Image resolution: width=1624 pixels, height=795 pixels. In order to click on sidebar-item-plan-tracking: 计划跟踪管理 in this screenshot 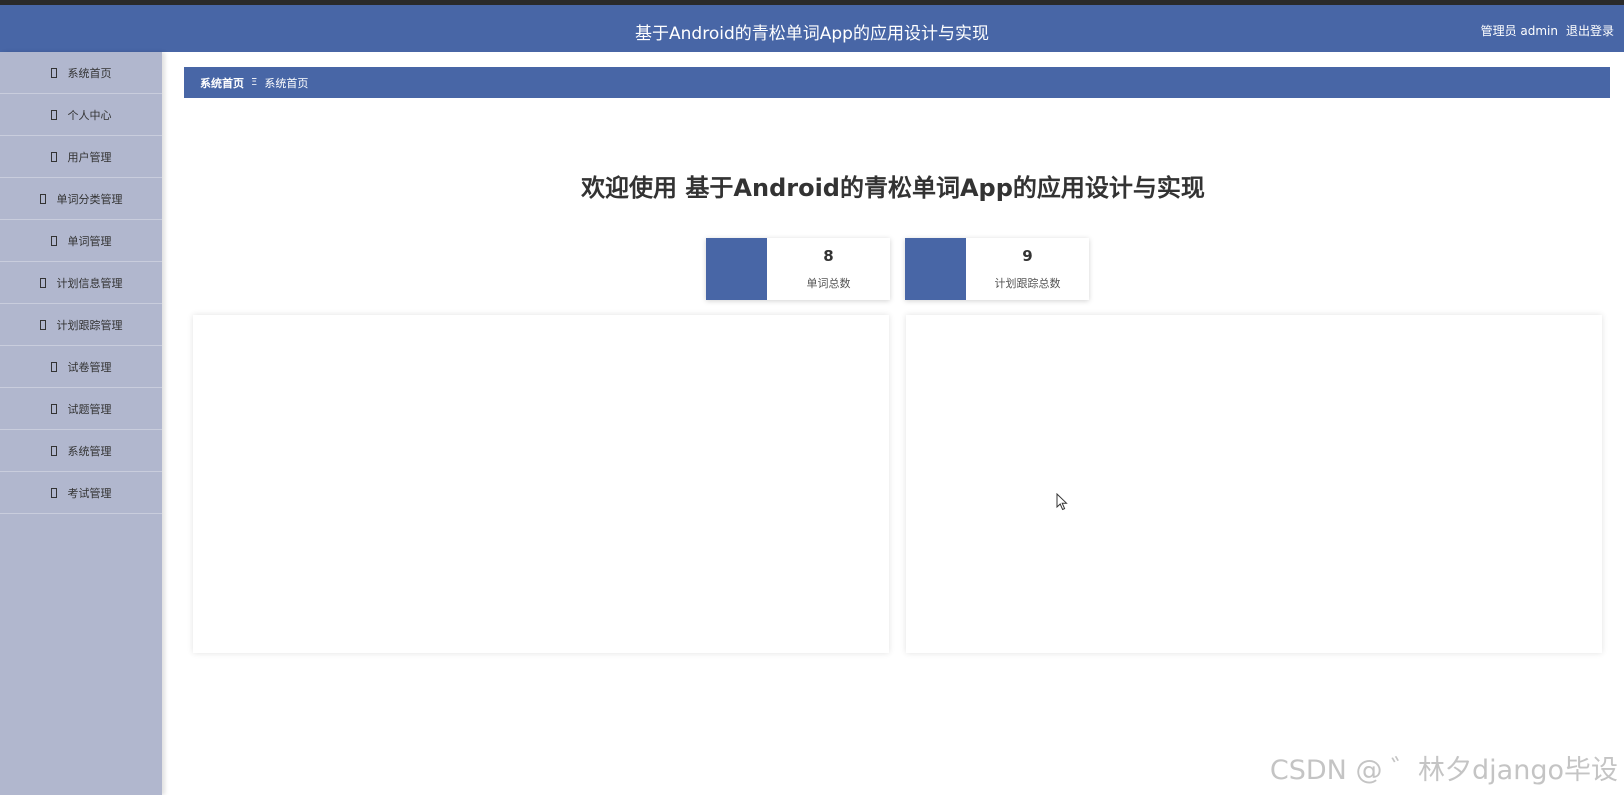, I will do `click(81, 325)`.